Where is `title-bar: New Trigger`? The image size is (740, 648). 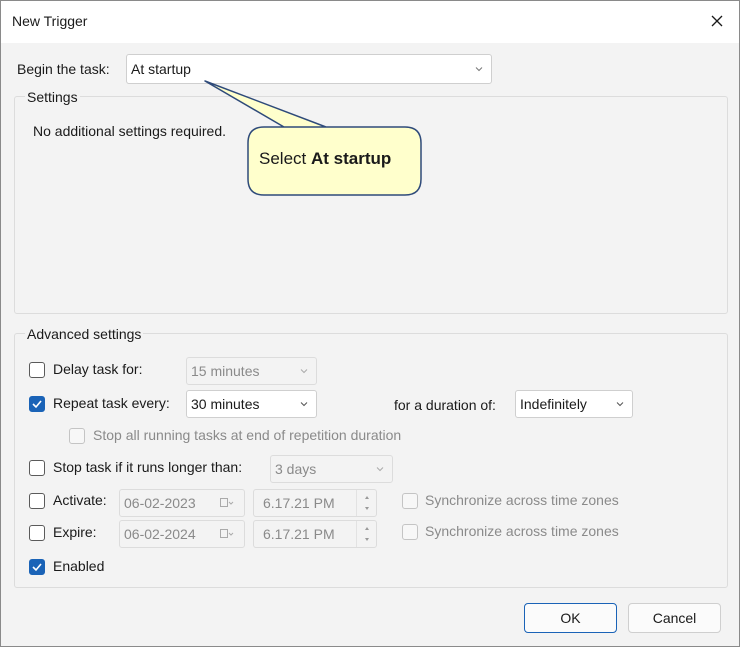
title-bar: New Trigger is located at coordinates (370, 22).